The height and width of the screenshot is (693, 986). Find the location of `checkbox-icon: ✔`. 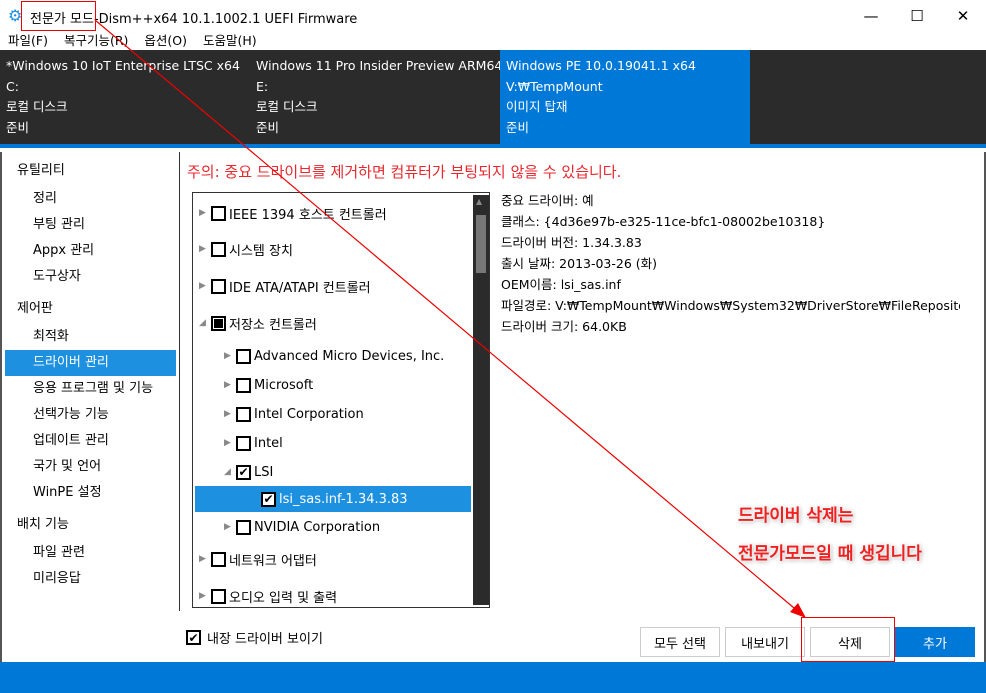

checkbox-icon: ✔ is located at coordinates (193, 637).